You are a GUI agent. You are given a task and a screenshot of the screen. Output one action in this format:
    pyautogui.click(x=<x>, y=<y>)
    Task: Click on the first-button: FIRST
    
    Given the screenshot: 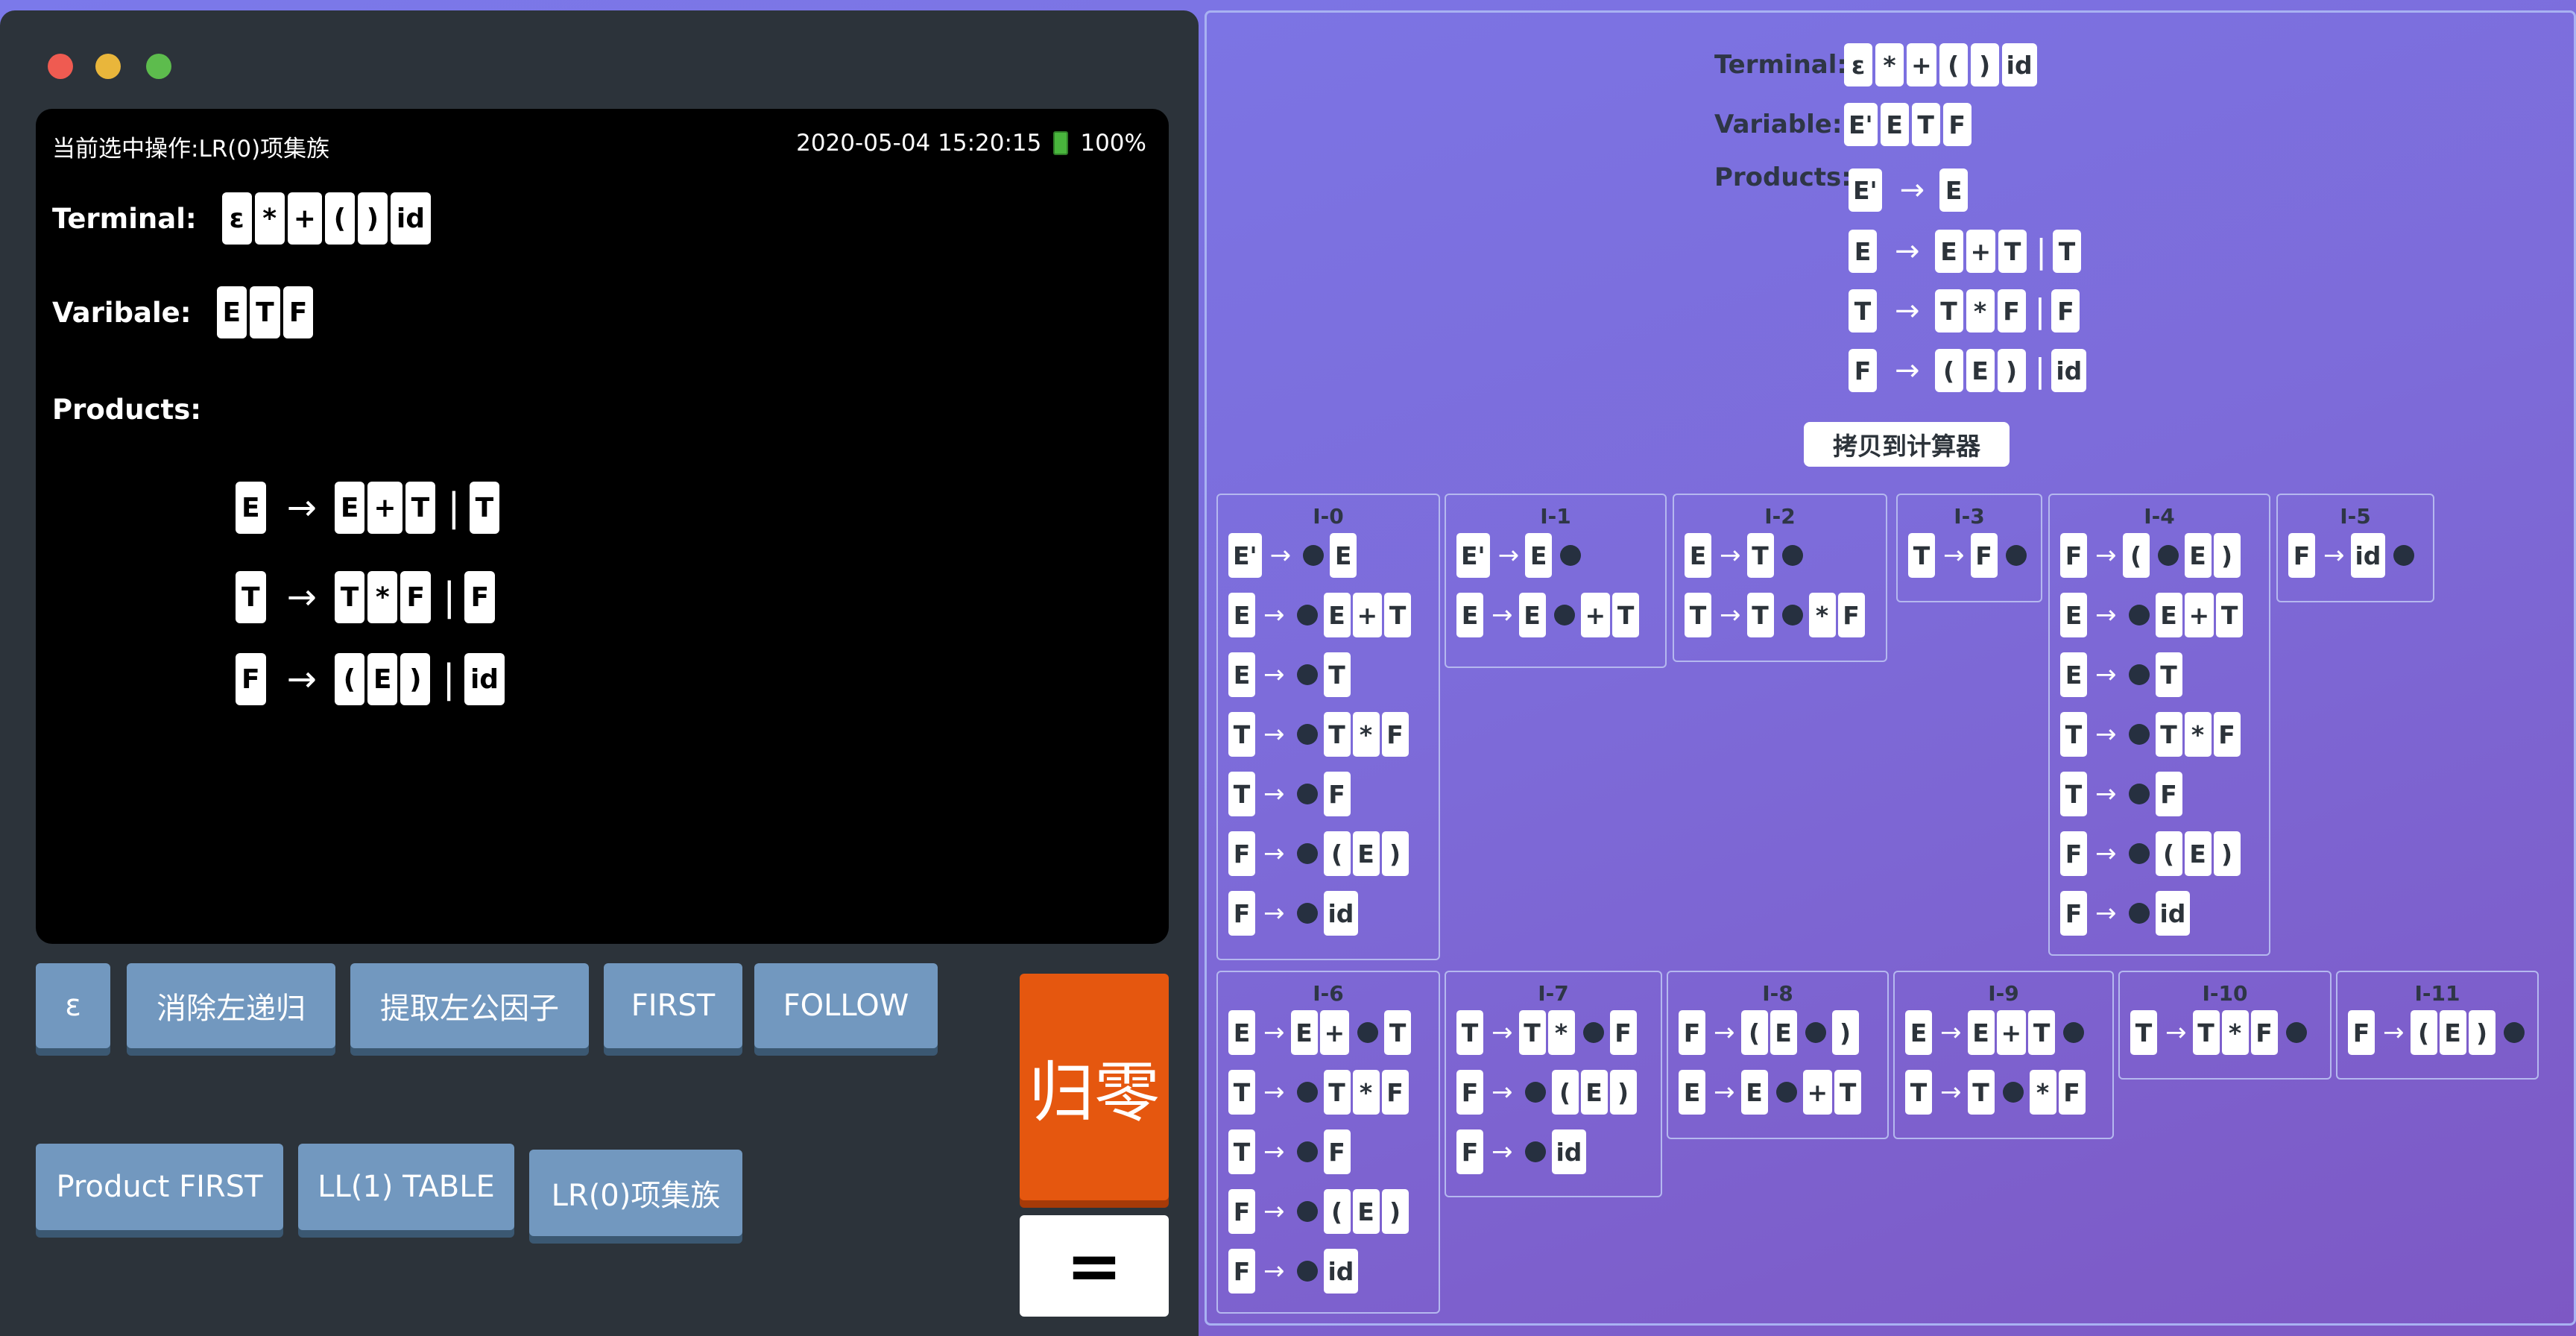 What is the action you would take?
    pyautogui.click(x=673, y=1005)
    